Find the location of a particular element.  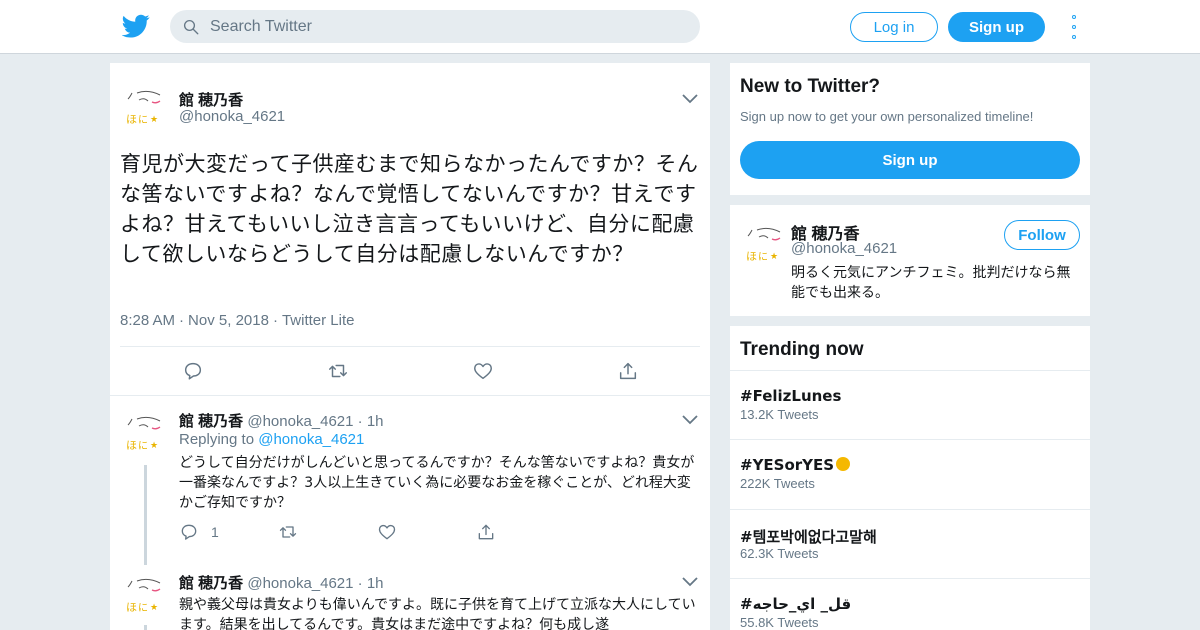

replying-to: Replying to @honoka_4621 is located at coordinates (271, 439).